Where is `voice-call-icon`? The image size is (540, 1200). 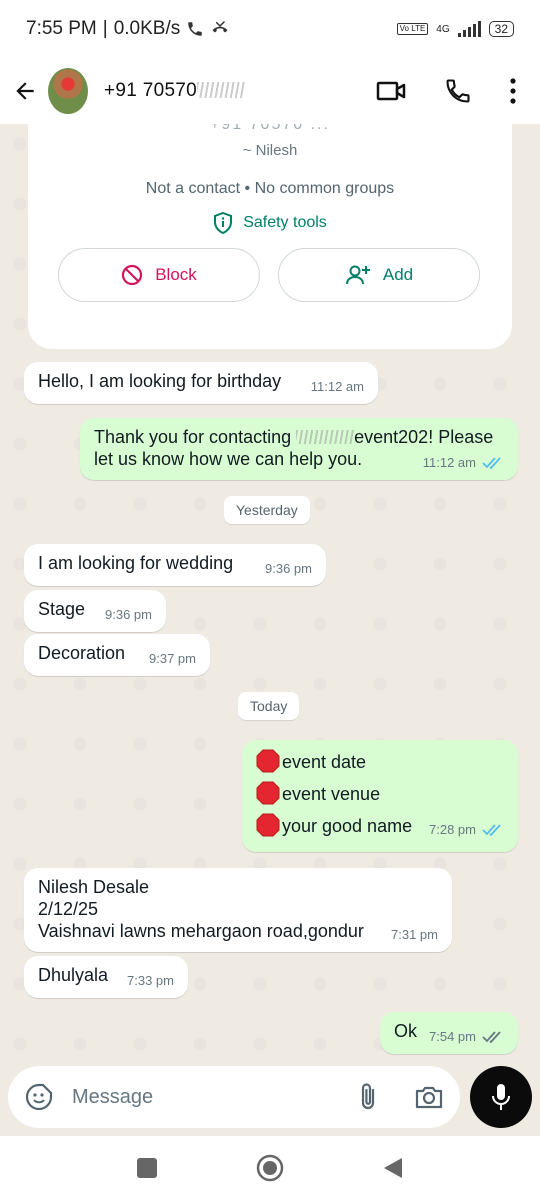 voice-call-icon is located at coordinates (458, 91).